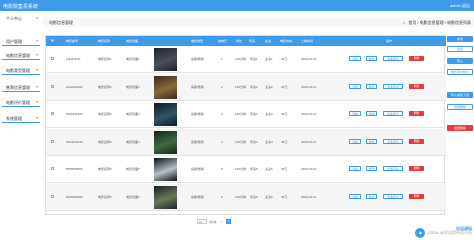  I want to click on sidebar-item-users: 用户管理 ▾, so click(21, 41).